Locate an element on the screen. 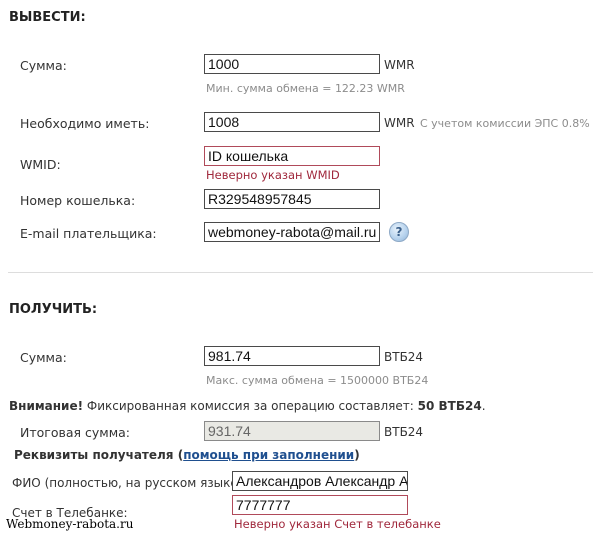 The height and width of the screenshot is (536, 595). help-icon: ? is located at coordinates (399, 232).